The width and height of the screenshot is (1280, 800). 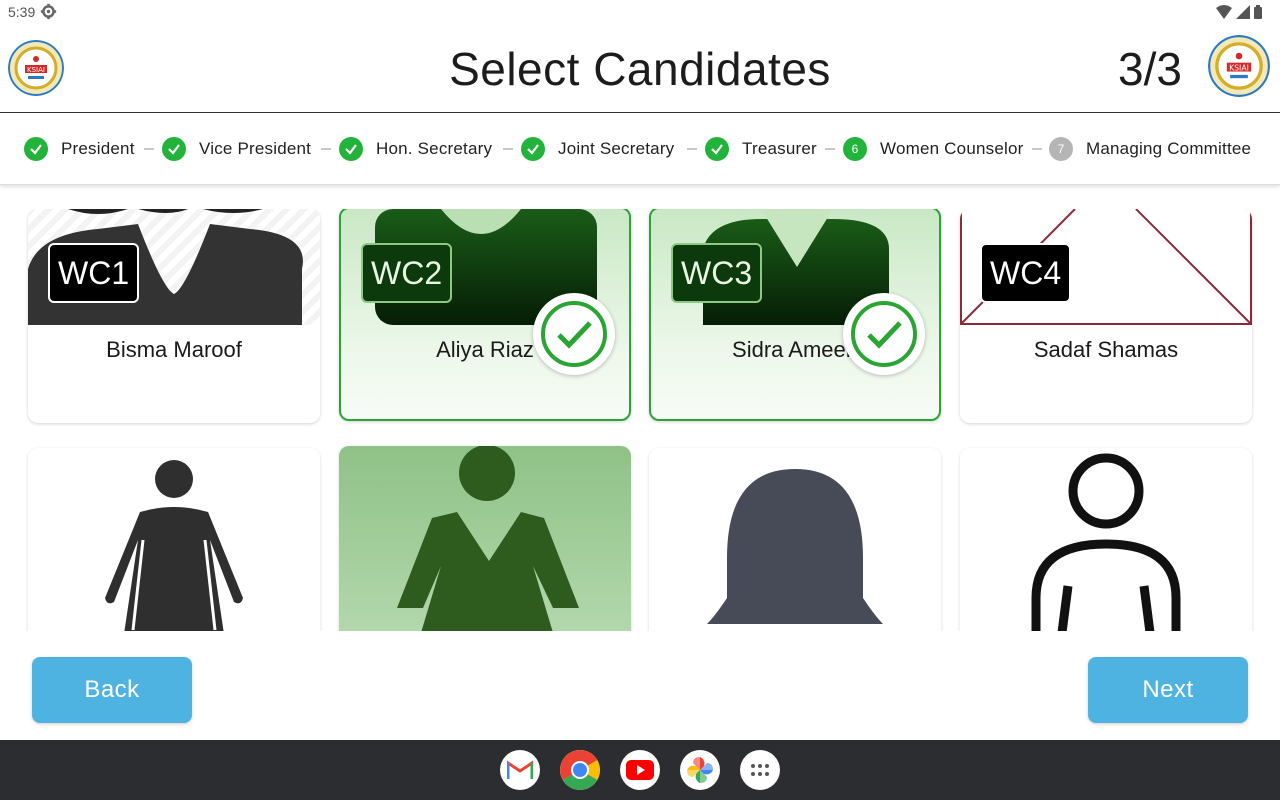 I want to click on step-label: President, so click(x=98, y=148).